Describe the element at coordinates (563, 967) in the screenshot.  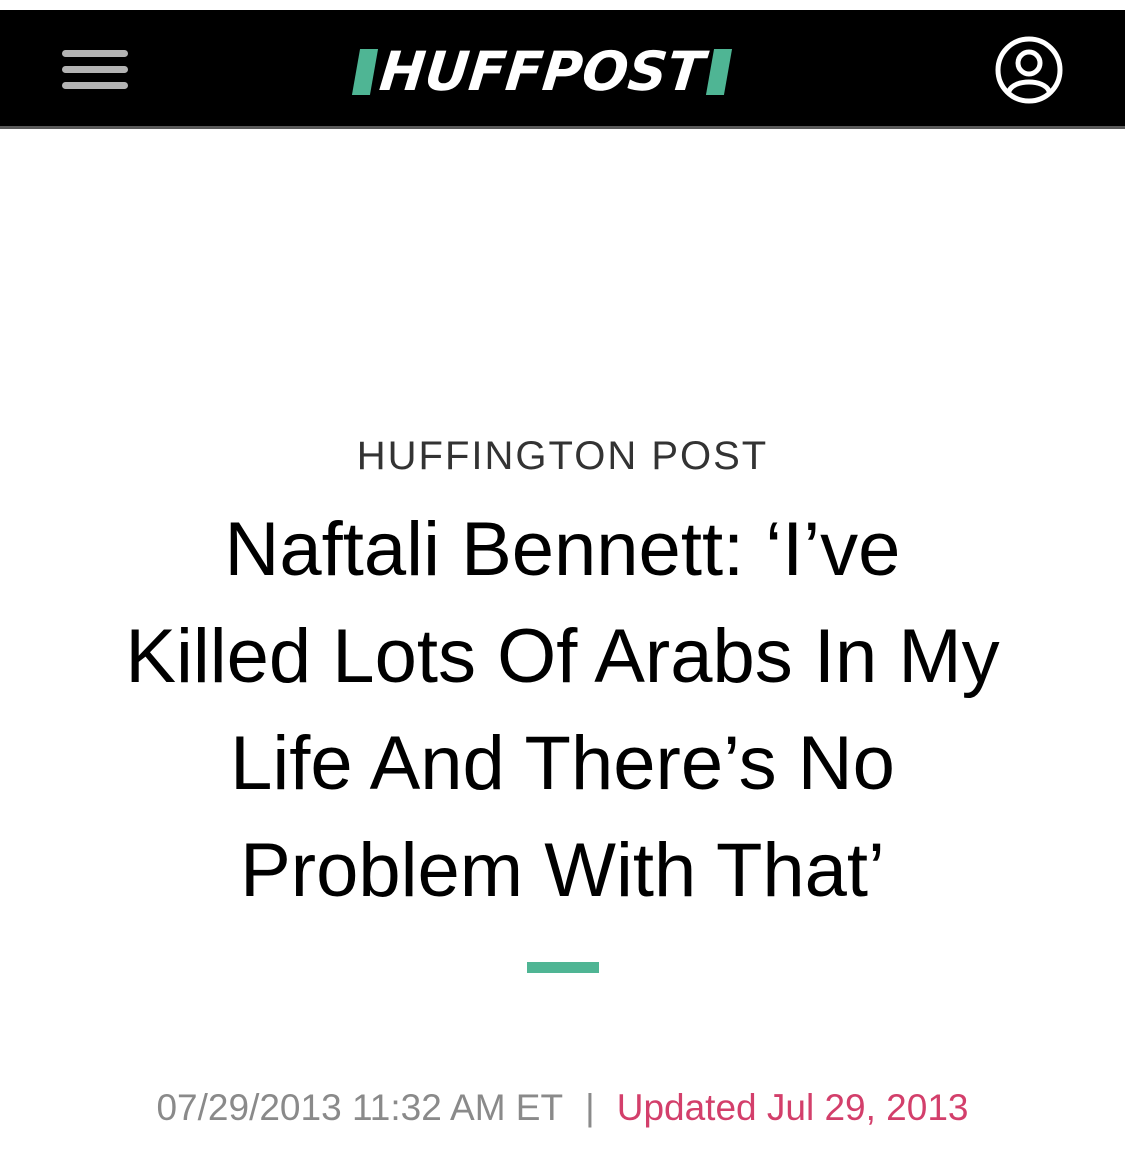
I see `headline-divider` at that location.